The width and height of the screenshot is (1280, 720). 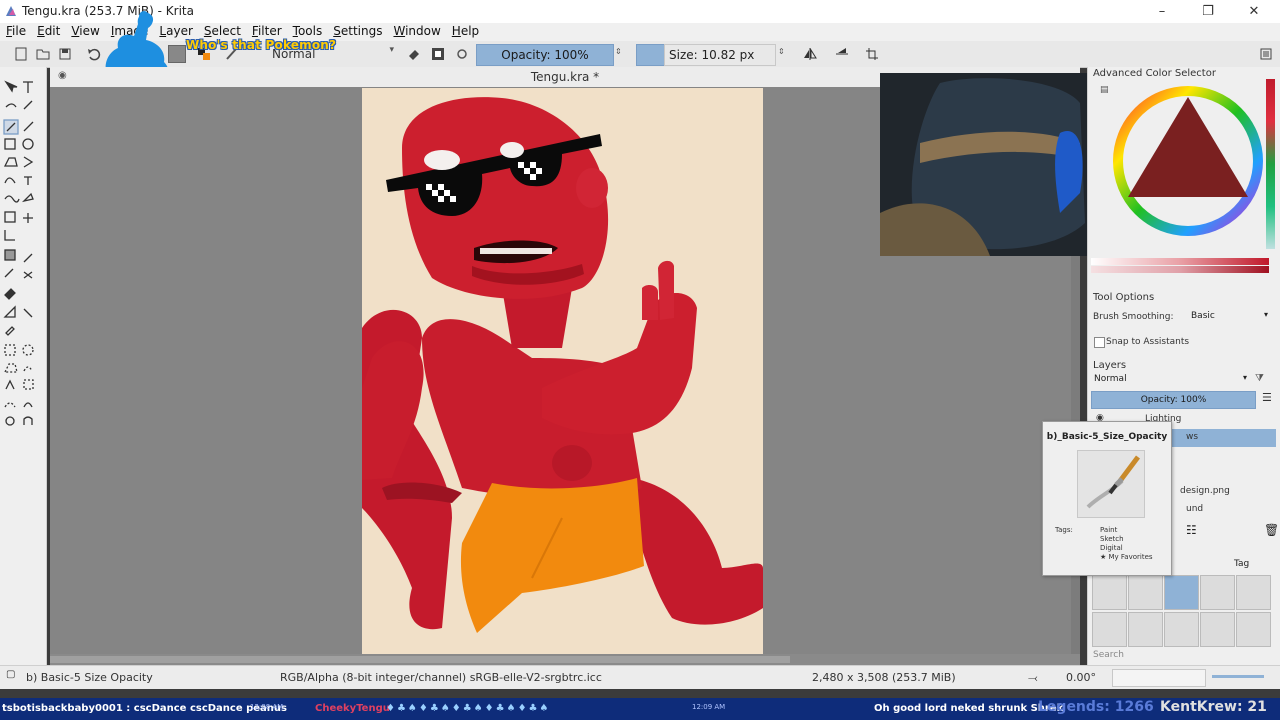 I want to click on move-tool-icon, so click(x=28, y=218).